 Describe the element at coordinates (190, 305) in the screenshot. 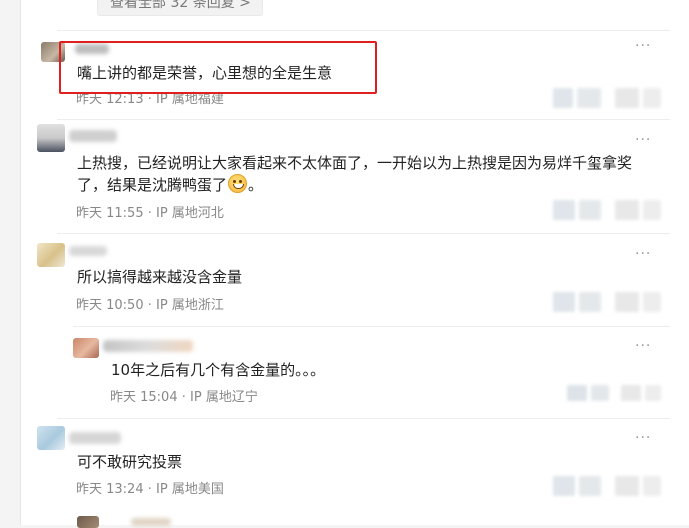

I see `comment-location: IP 属地浙江` at that location.